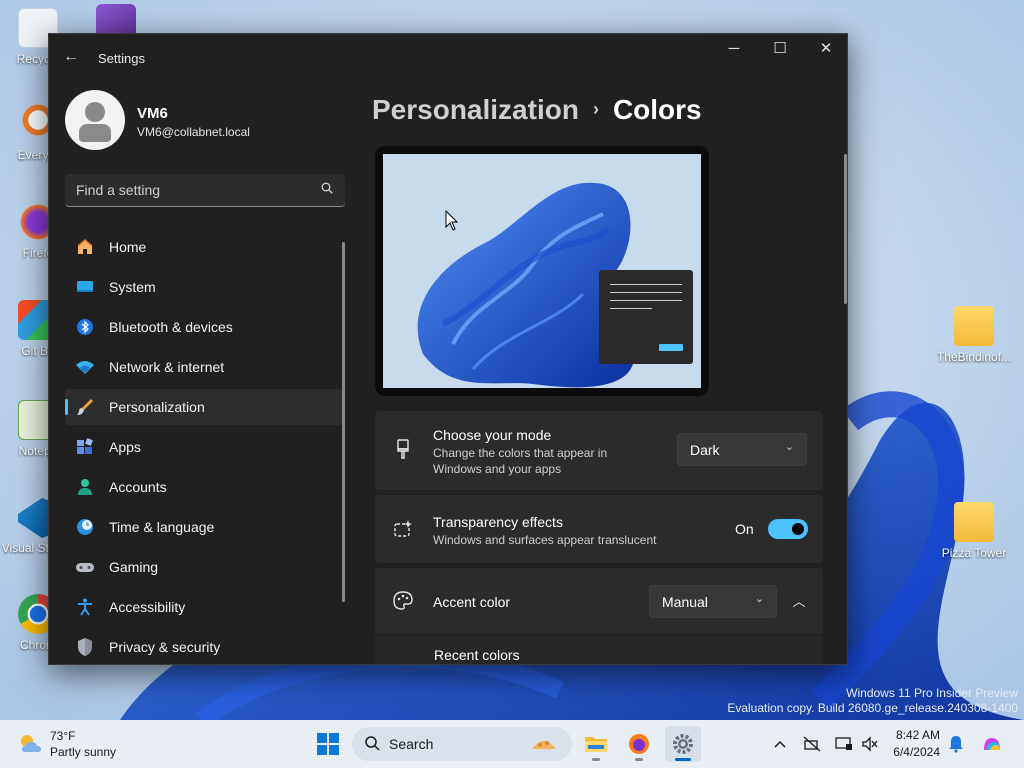 Image resolution: width=1024 pixels, height=768 pixels. I want to click on sidebar-item-apps: Apps, so click(204, 447).